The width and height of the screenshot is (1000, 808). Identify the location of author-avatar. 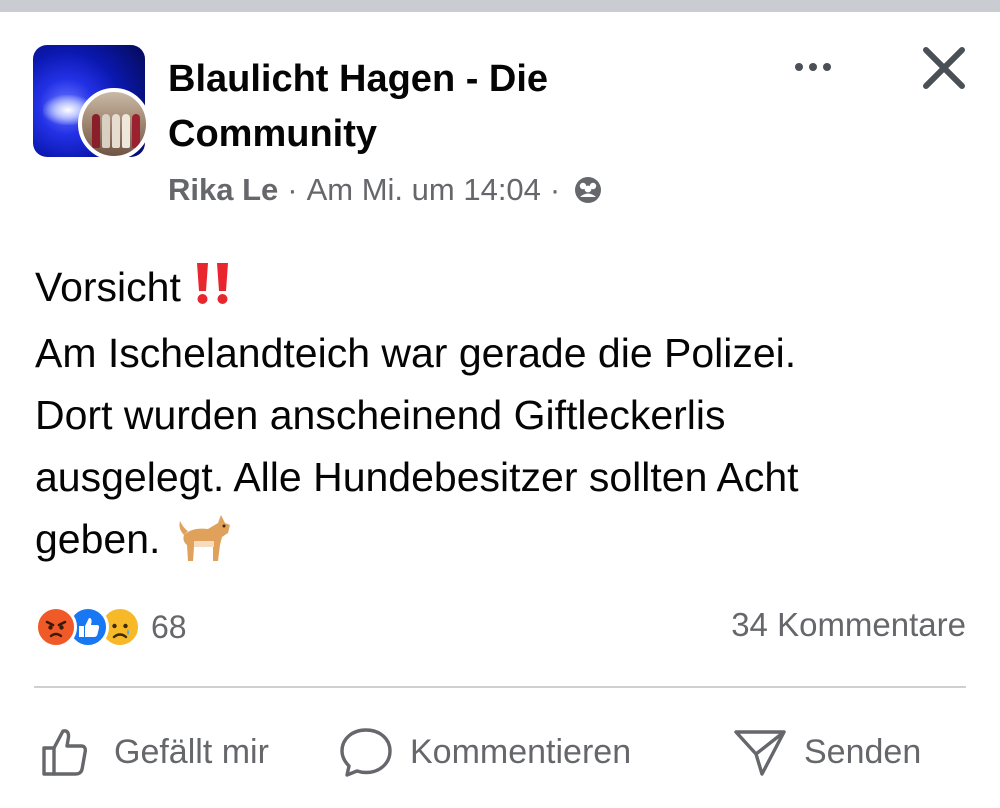
(114, 124).